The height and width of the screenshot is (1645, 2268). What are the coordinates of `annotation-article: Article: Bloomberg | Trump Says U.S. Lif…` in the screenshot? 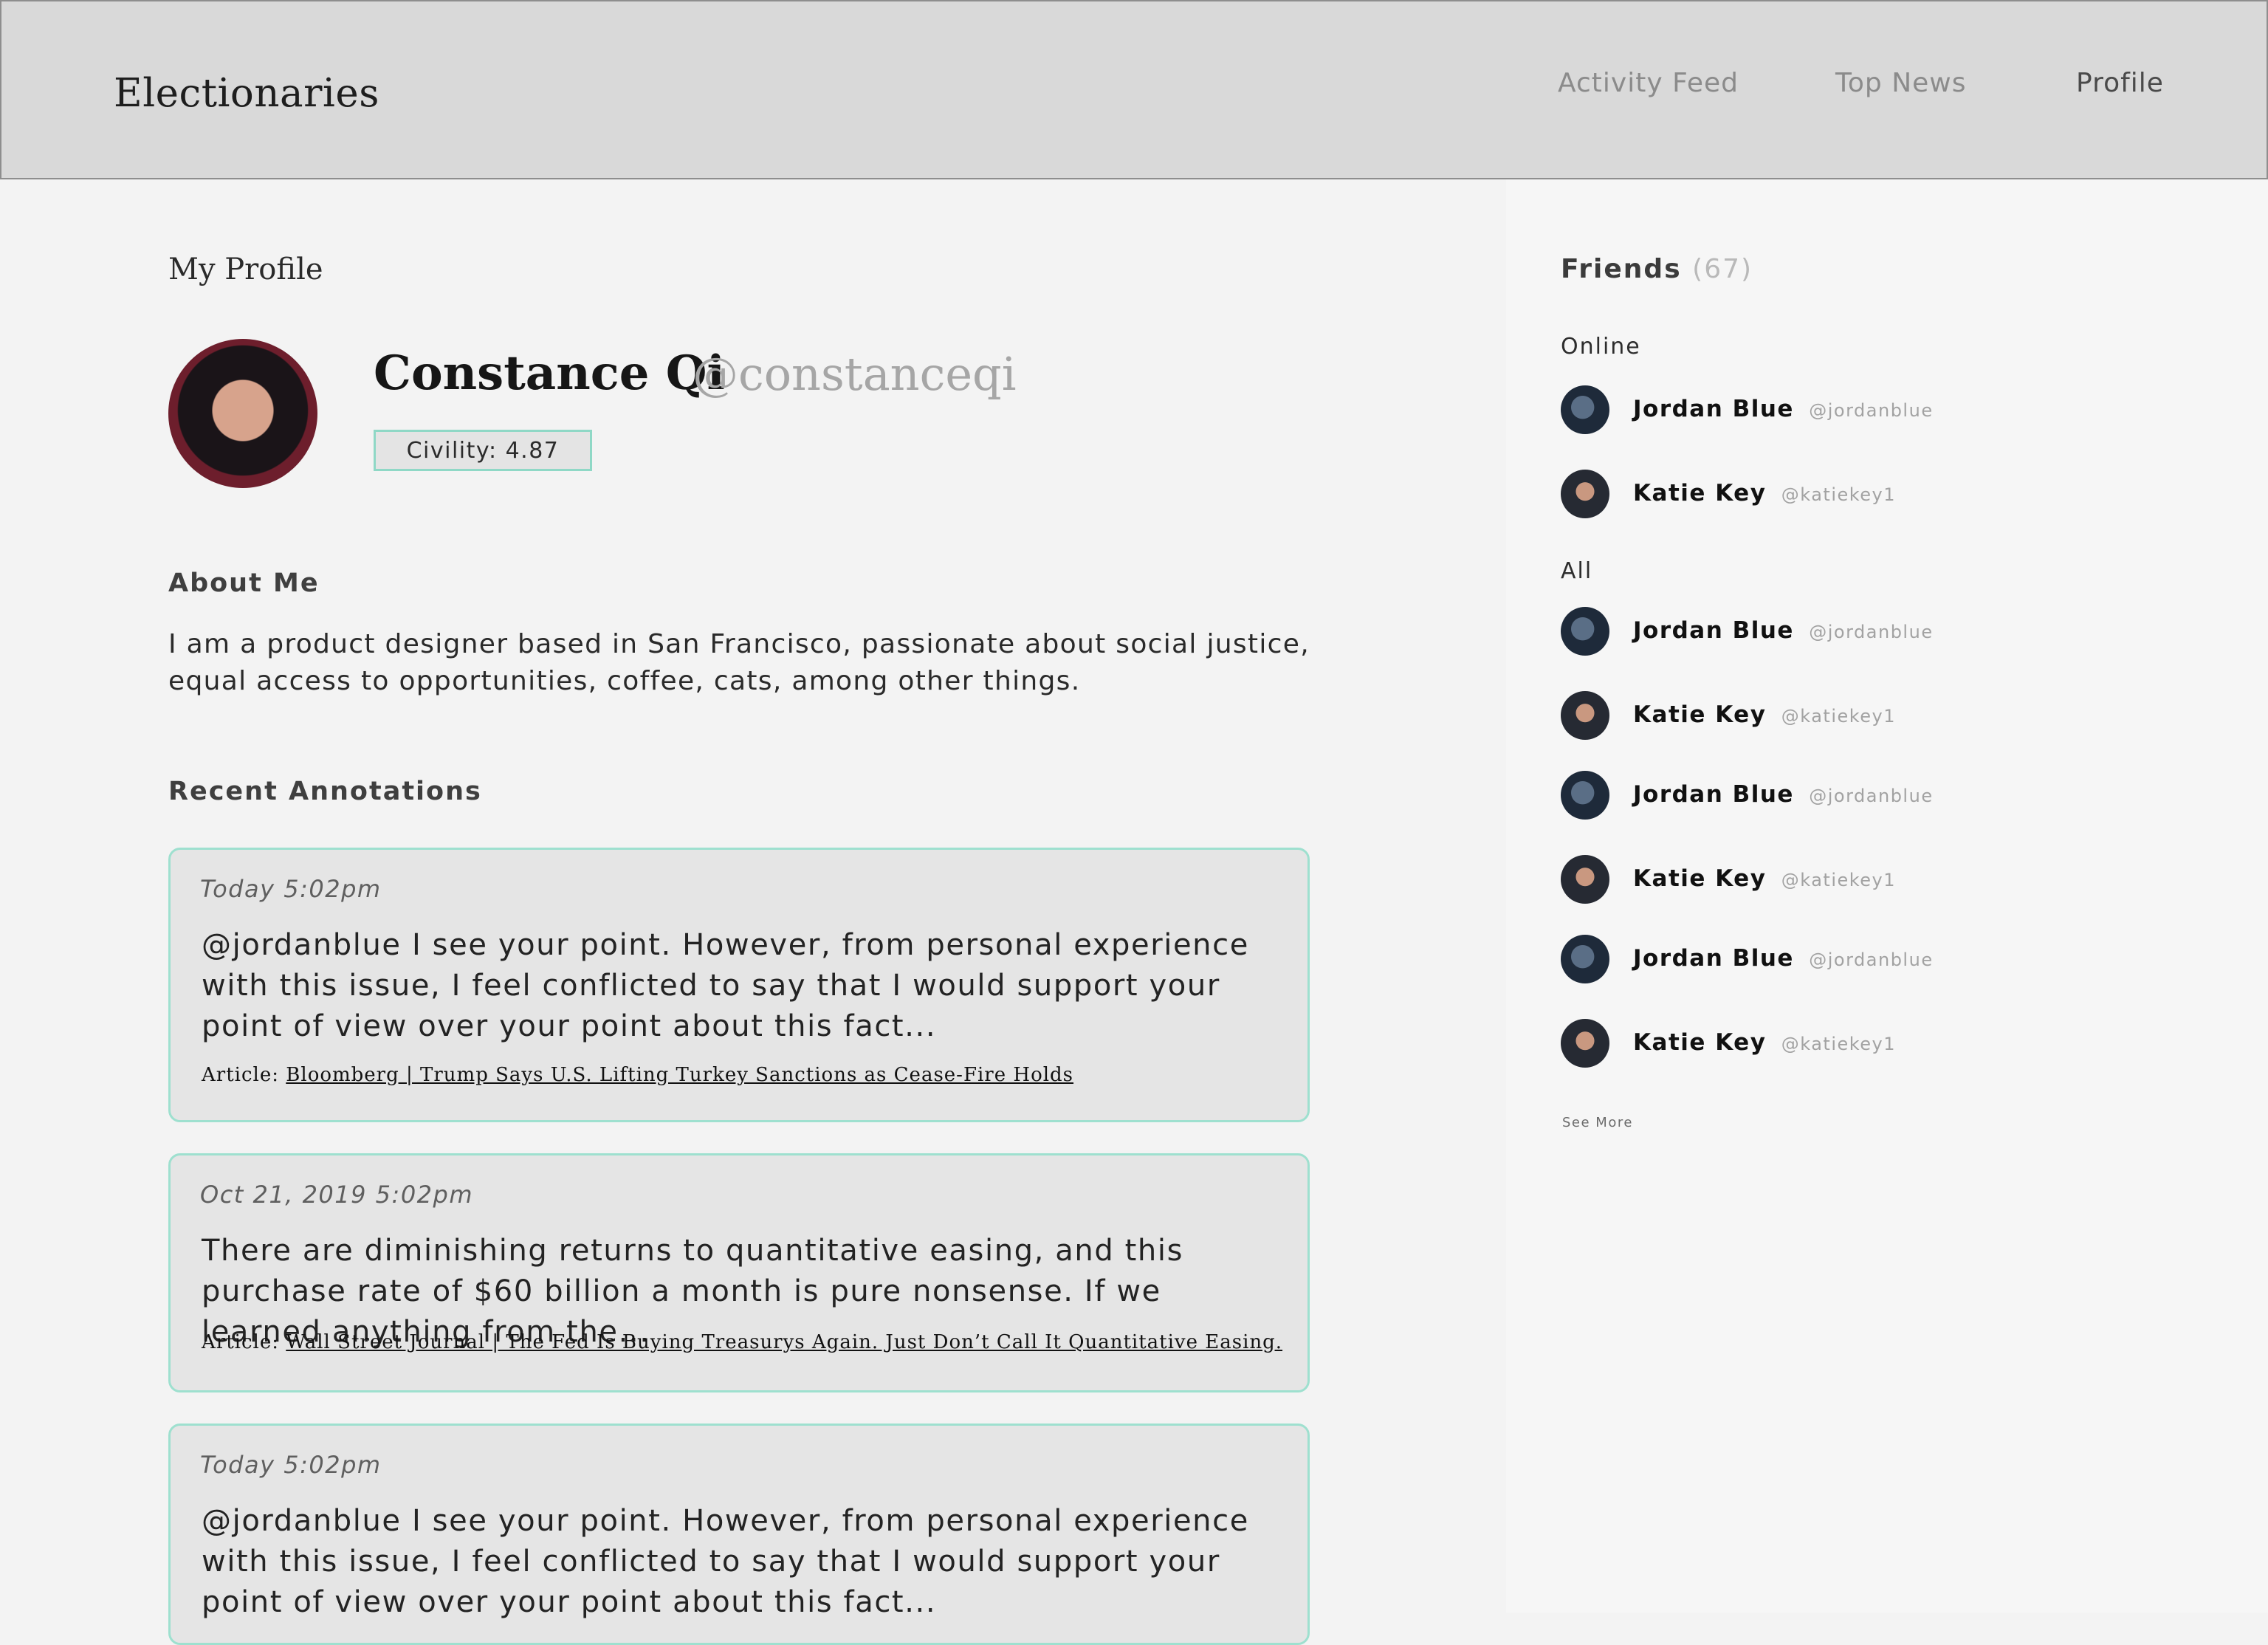 It's located at (637, 1075).